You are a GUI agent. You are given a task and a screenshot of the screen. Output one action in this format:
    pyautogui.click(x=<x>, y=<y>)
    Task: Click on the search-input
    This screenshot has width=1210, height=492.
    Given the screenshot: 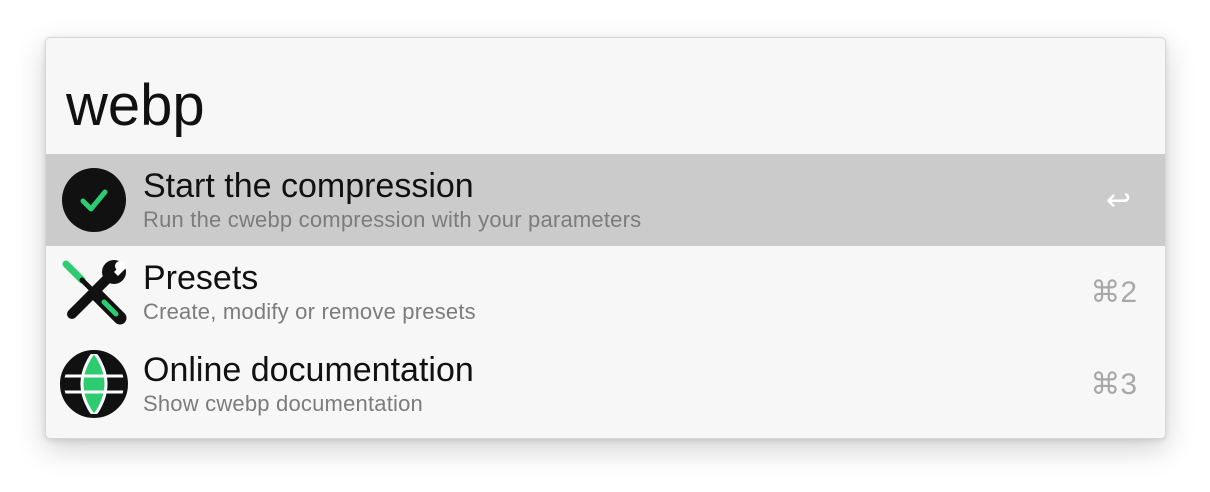 What is the action you would take?
    pyautogui.click(x=566, y=105)
    